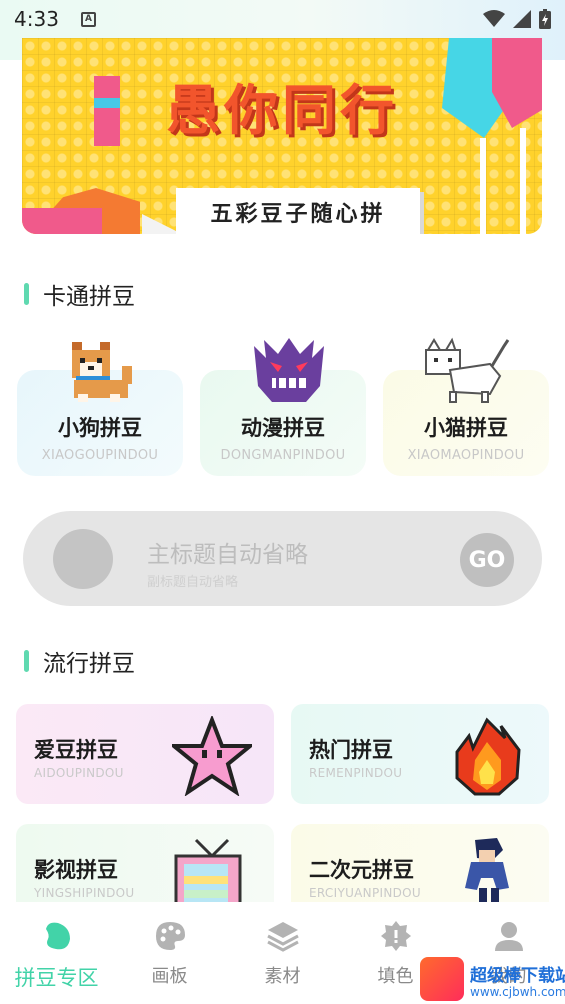 Image resolution: width=565 pixels, height=1004 pixels. Describe the element at coordinates (145, 869) in the screenshot. I see `popular-card-film: 影视拼豆 YINGSHIPINDOU` at that location.